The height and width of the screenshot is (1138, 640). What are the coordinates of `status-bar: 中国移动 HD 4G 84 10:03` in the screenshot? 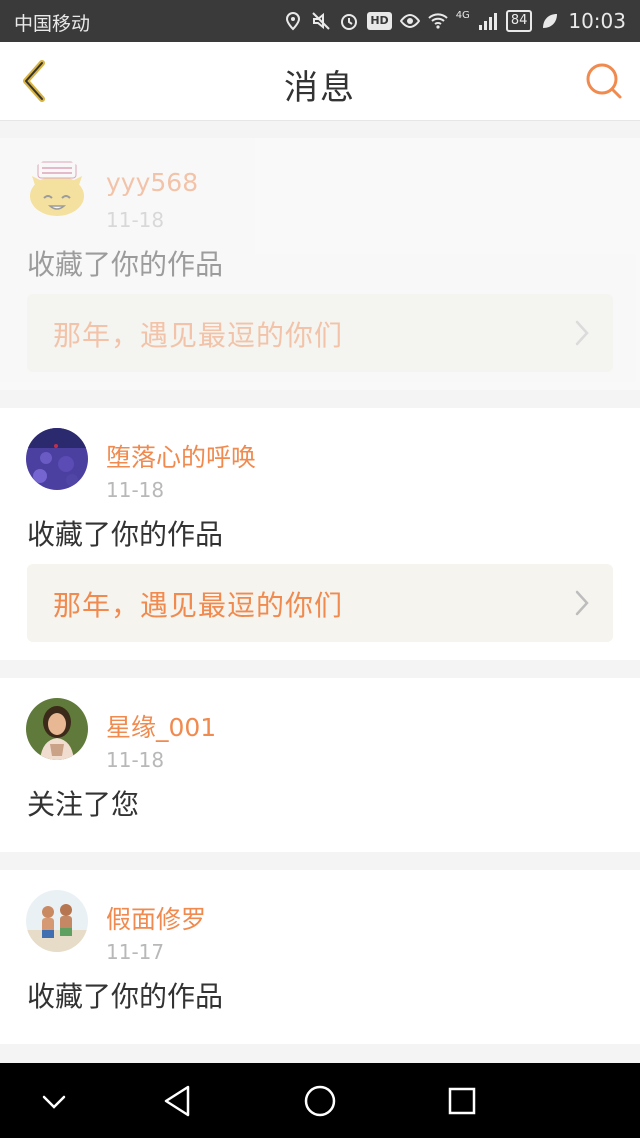 It's located at (320, 21).